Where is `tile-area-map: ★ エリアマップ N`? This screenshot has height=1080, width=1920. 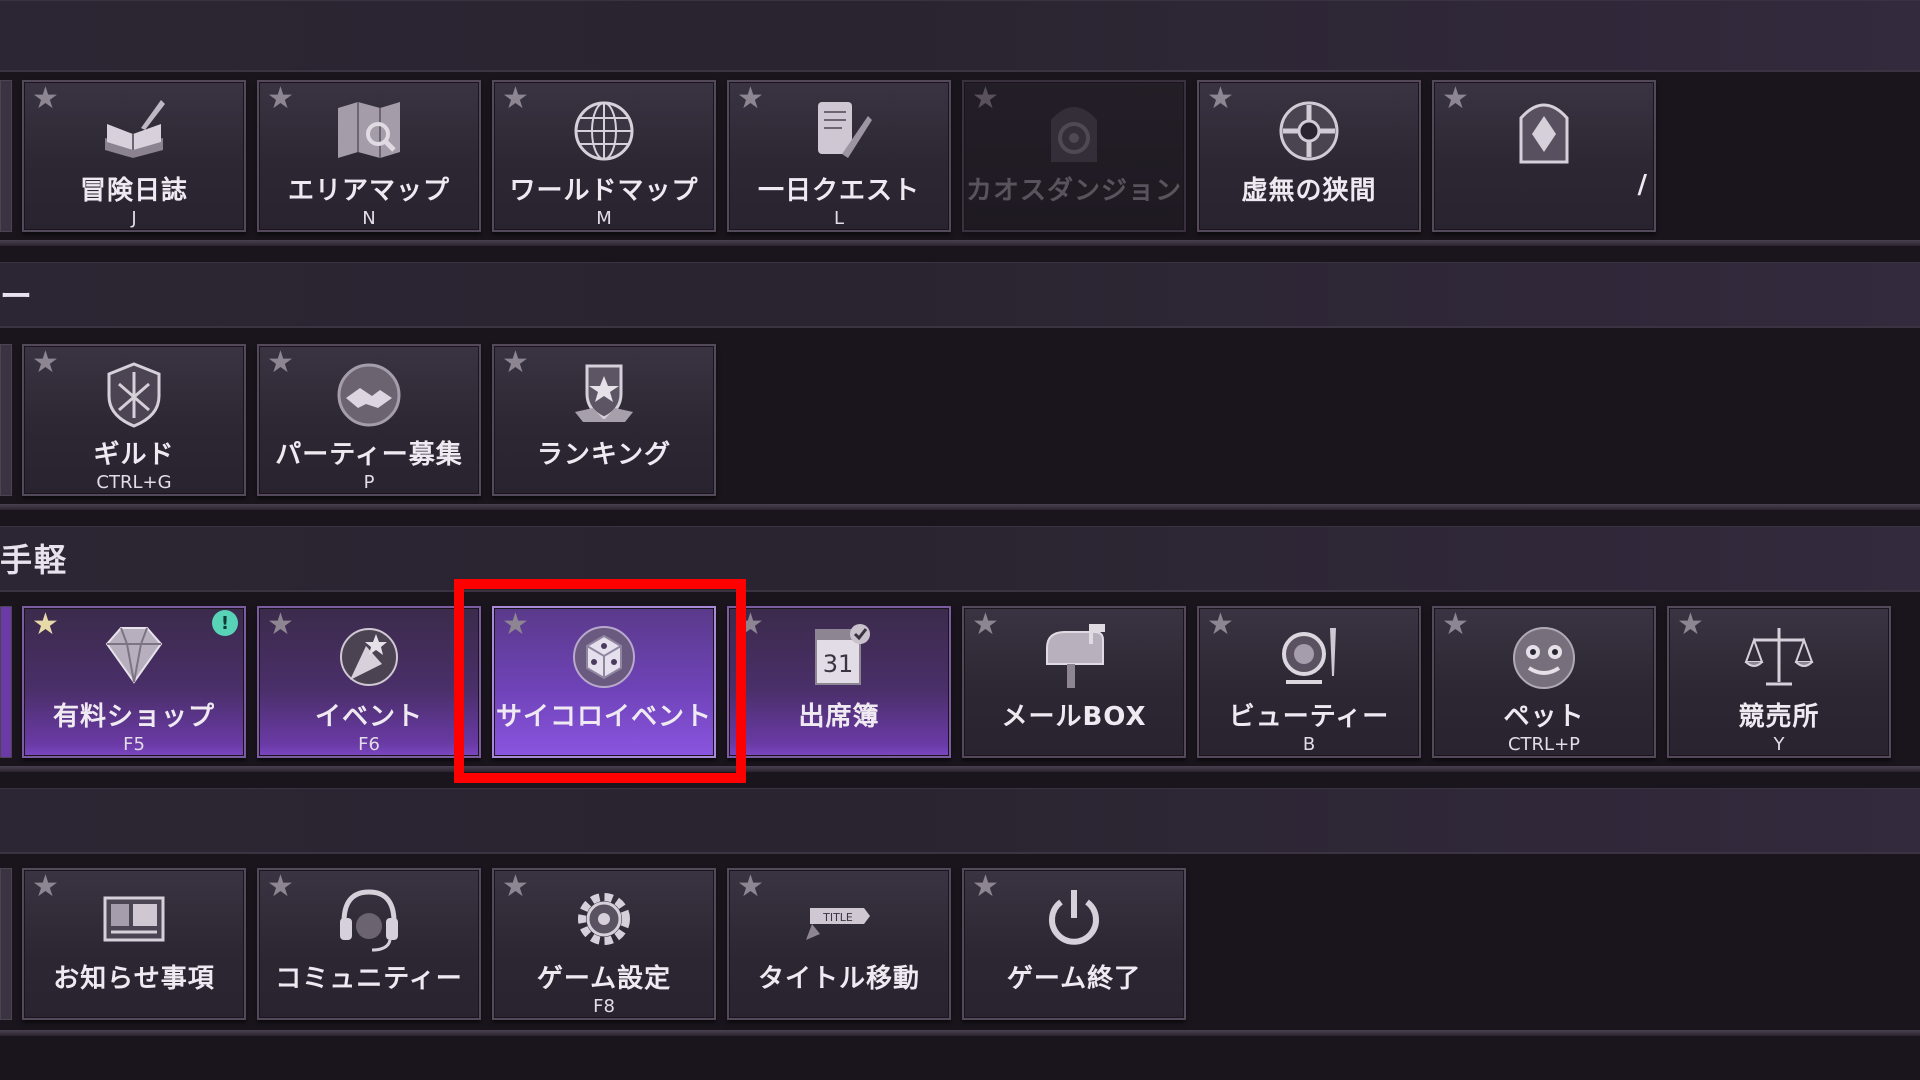 tile-area-map: ★ エリアマップ N is located at coordinates (369, 156).